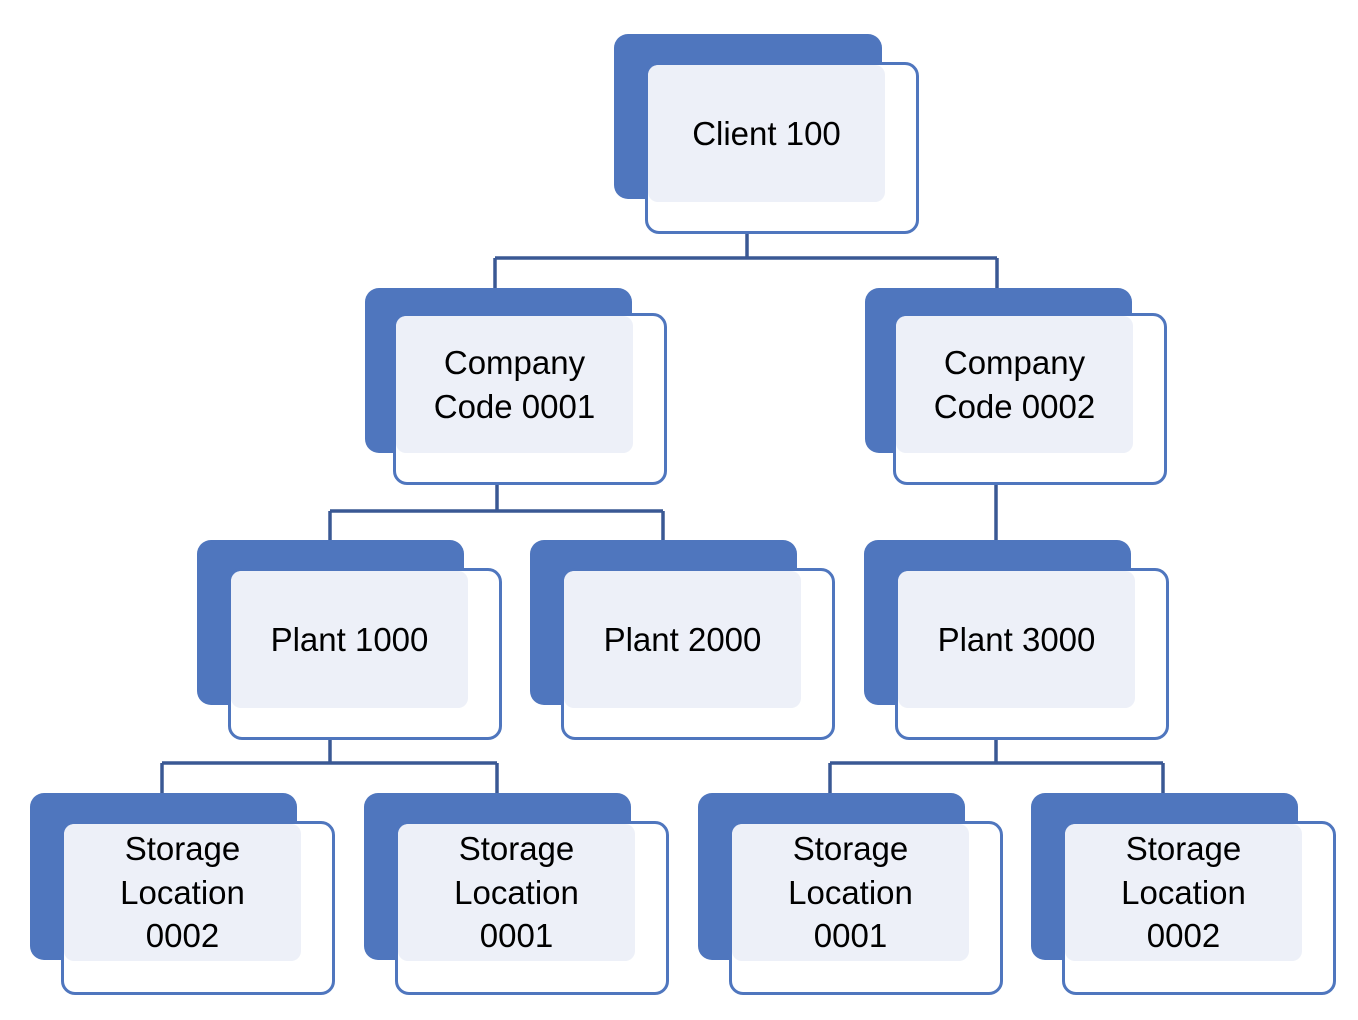  I want to click on node-face: Company Code 0002, so click(1014, 384).